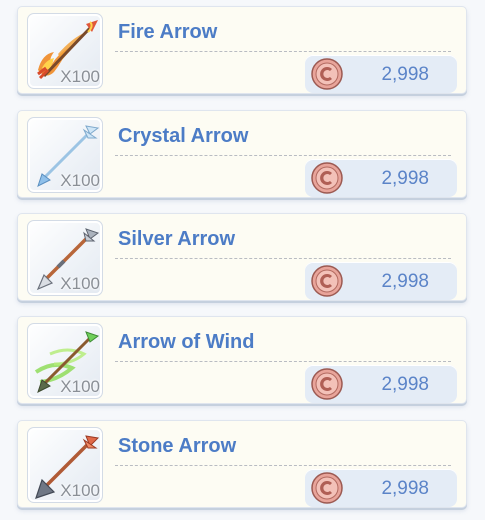 Image resolution: width=485 pixels, height=520 pixels. What do you see at coordinates (168, 32) in the screenshot?
I see `item-name: Fire Arrow` at bounding box center [168, 32].